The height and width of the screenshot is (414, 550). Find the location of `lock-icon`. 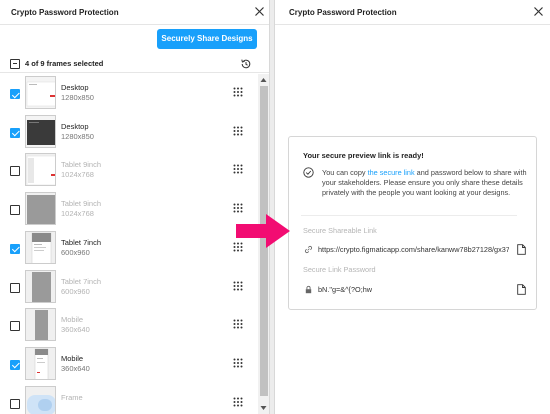

lock-icon is located at coordinates (308, 289).